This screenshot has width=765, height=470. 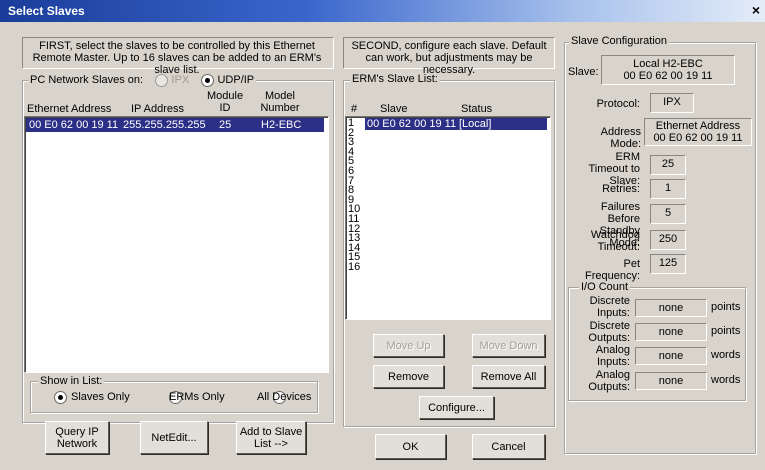 I want to click on erm-timeout-value: 25, so click(x=668, y=165).